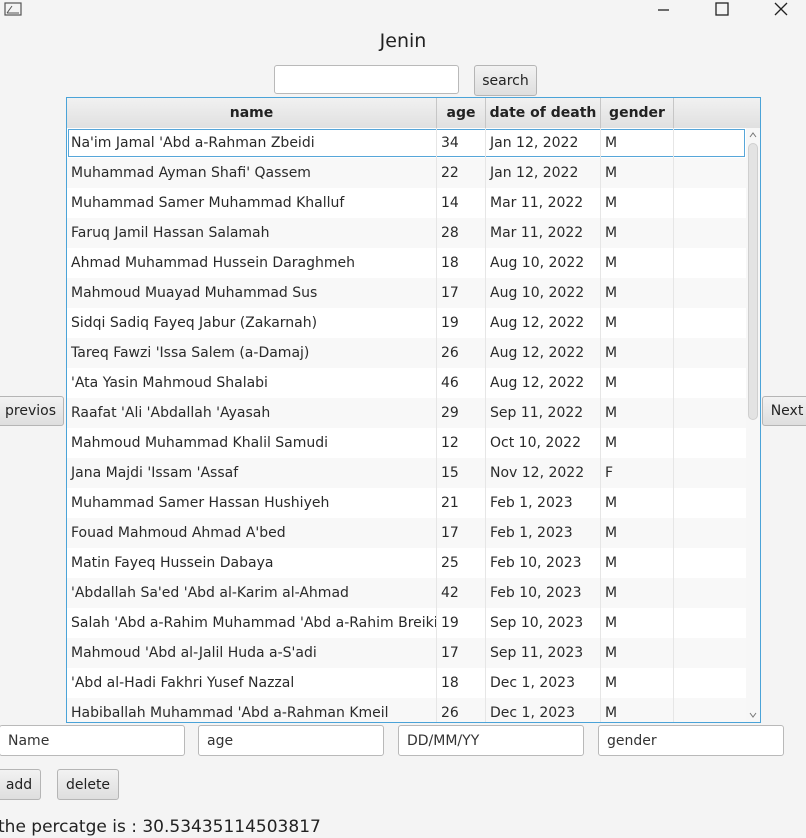  I want to click on minimize-icon, so click(663, 10).